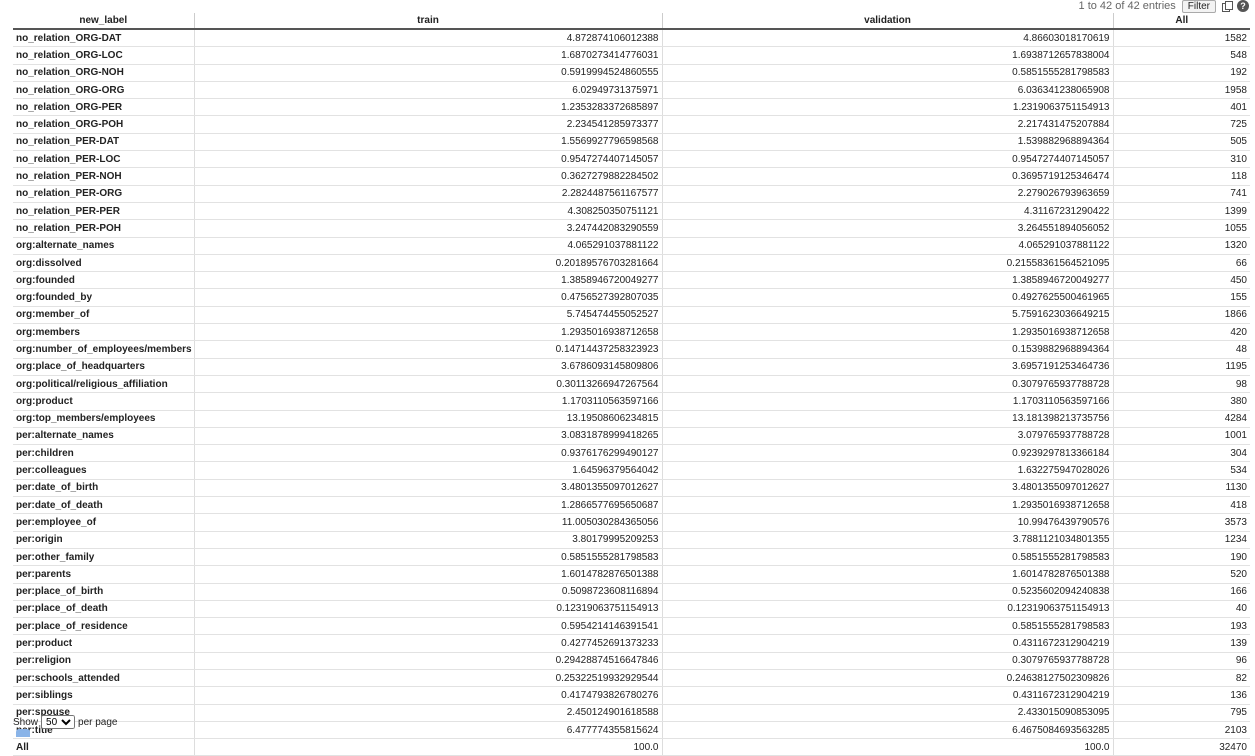  I want to click on cell-train: 0.5919994524860555, so click(427, 73).